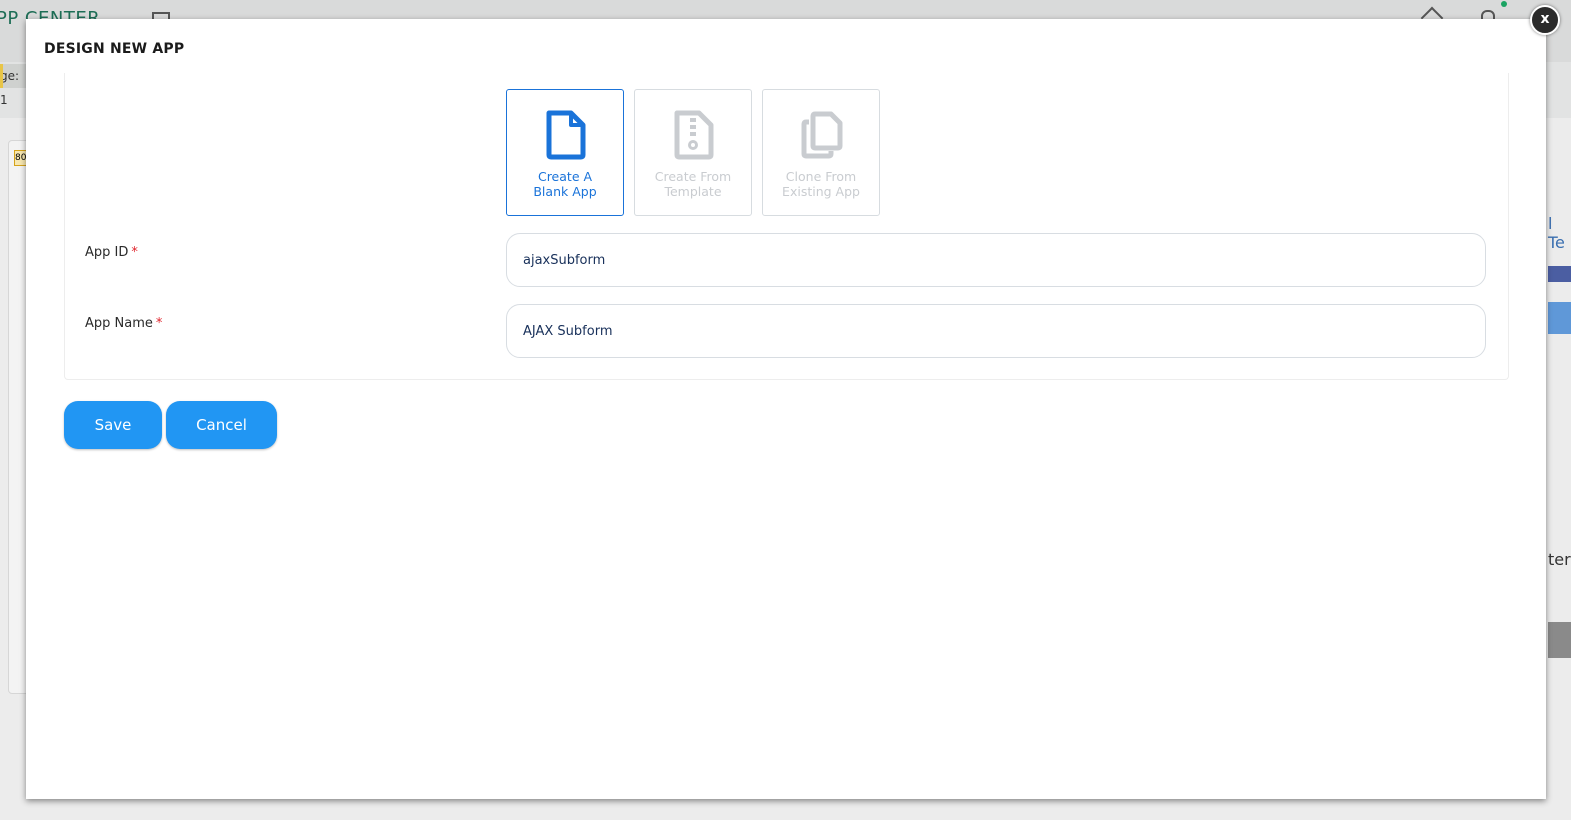 This screenshot has width=1571, height=820. What do you see at coordinates (565, 191) in the screenshot?
I see `option-label-line: Blank App` at bounding box center [565, 191].